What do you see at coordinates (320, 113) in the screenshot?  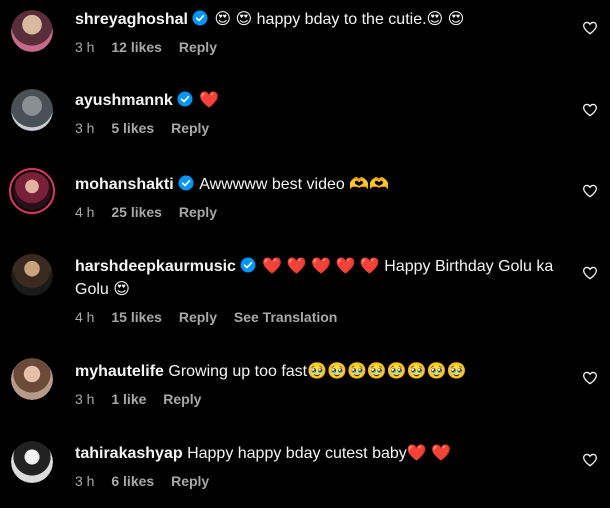 I see `comment-body: ayushmannk ❤️ 3 h 5 likes Reply` at bounding box center [320, 113].